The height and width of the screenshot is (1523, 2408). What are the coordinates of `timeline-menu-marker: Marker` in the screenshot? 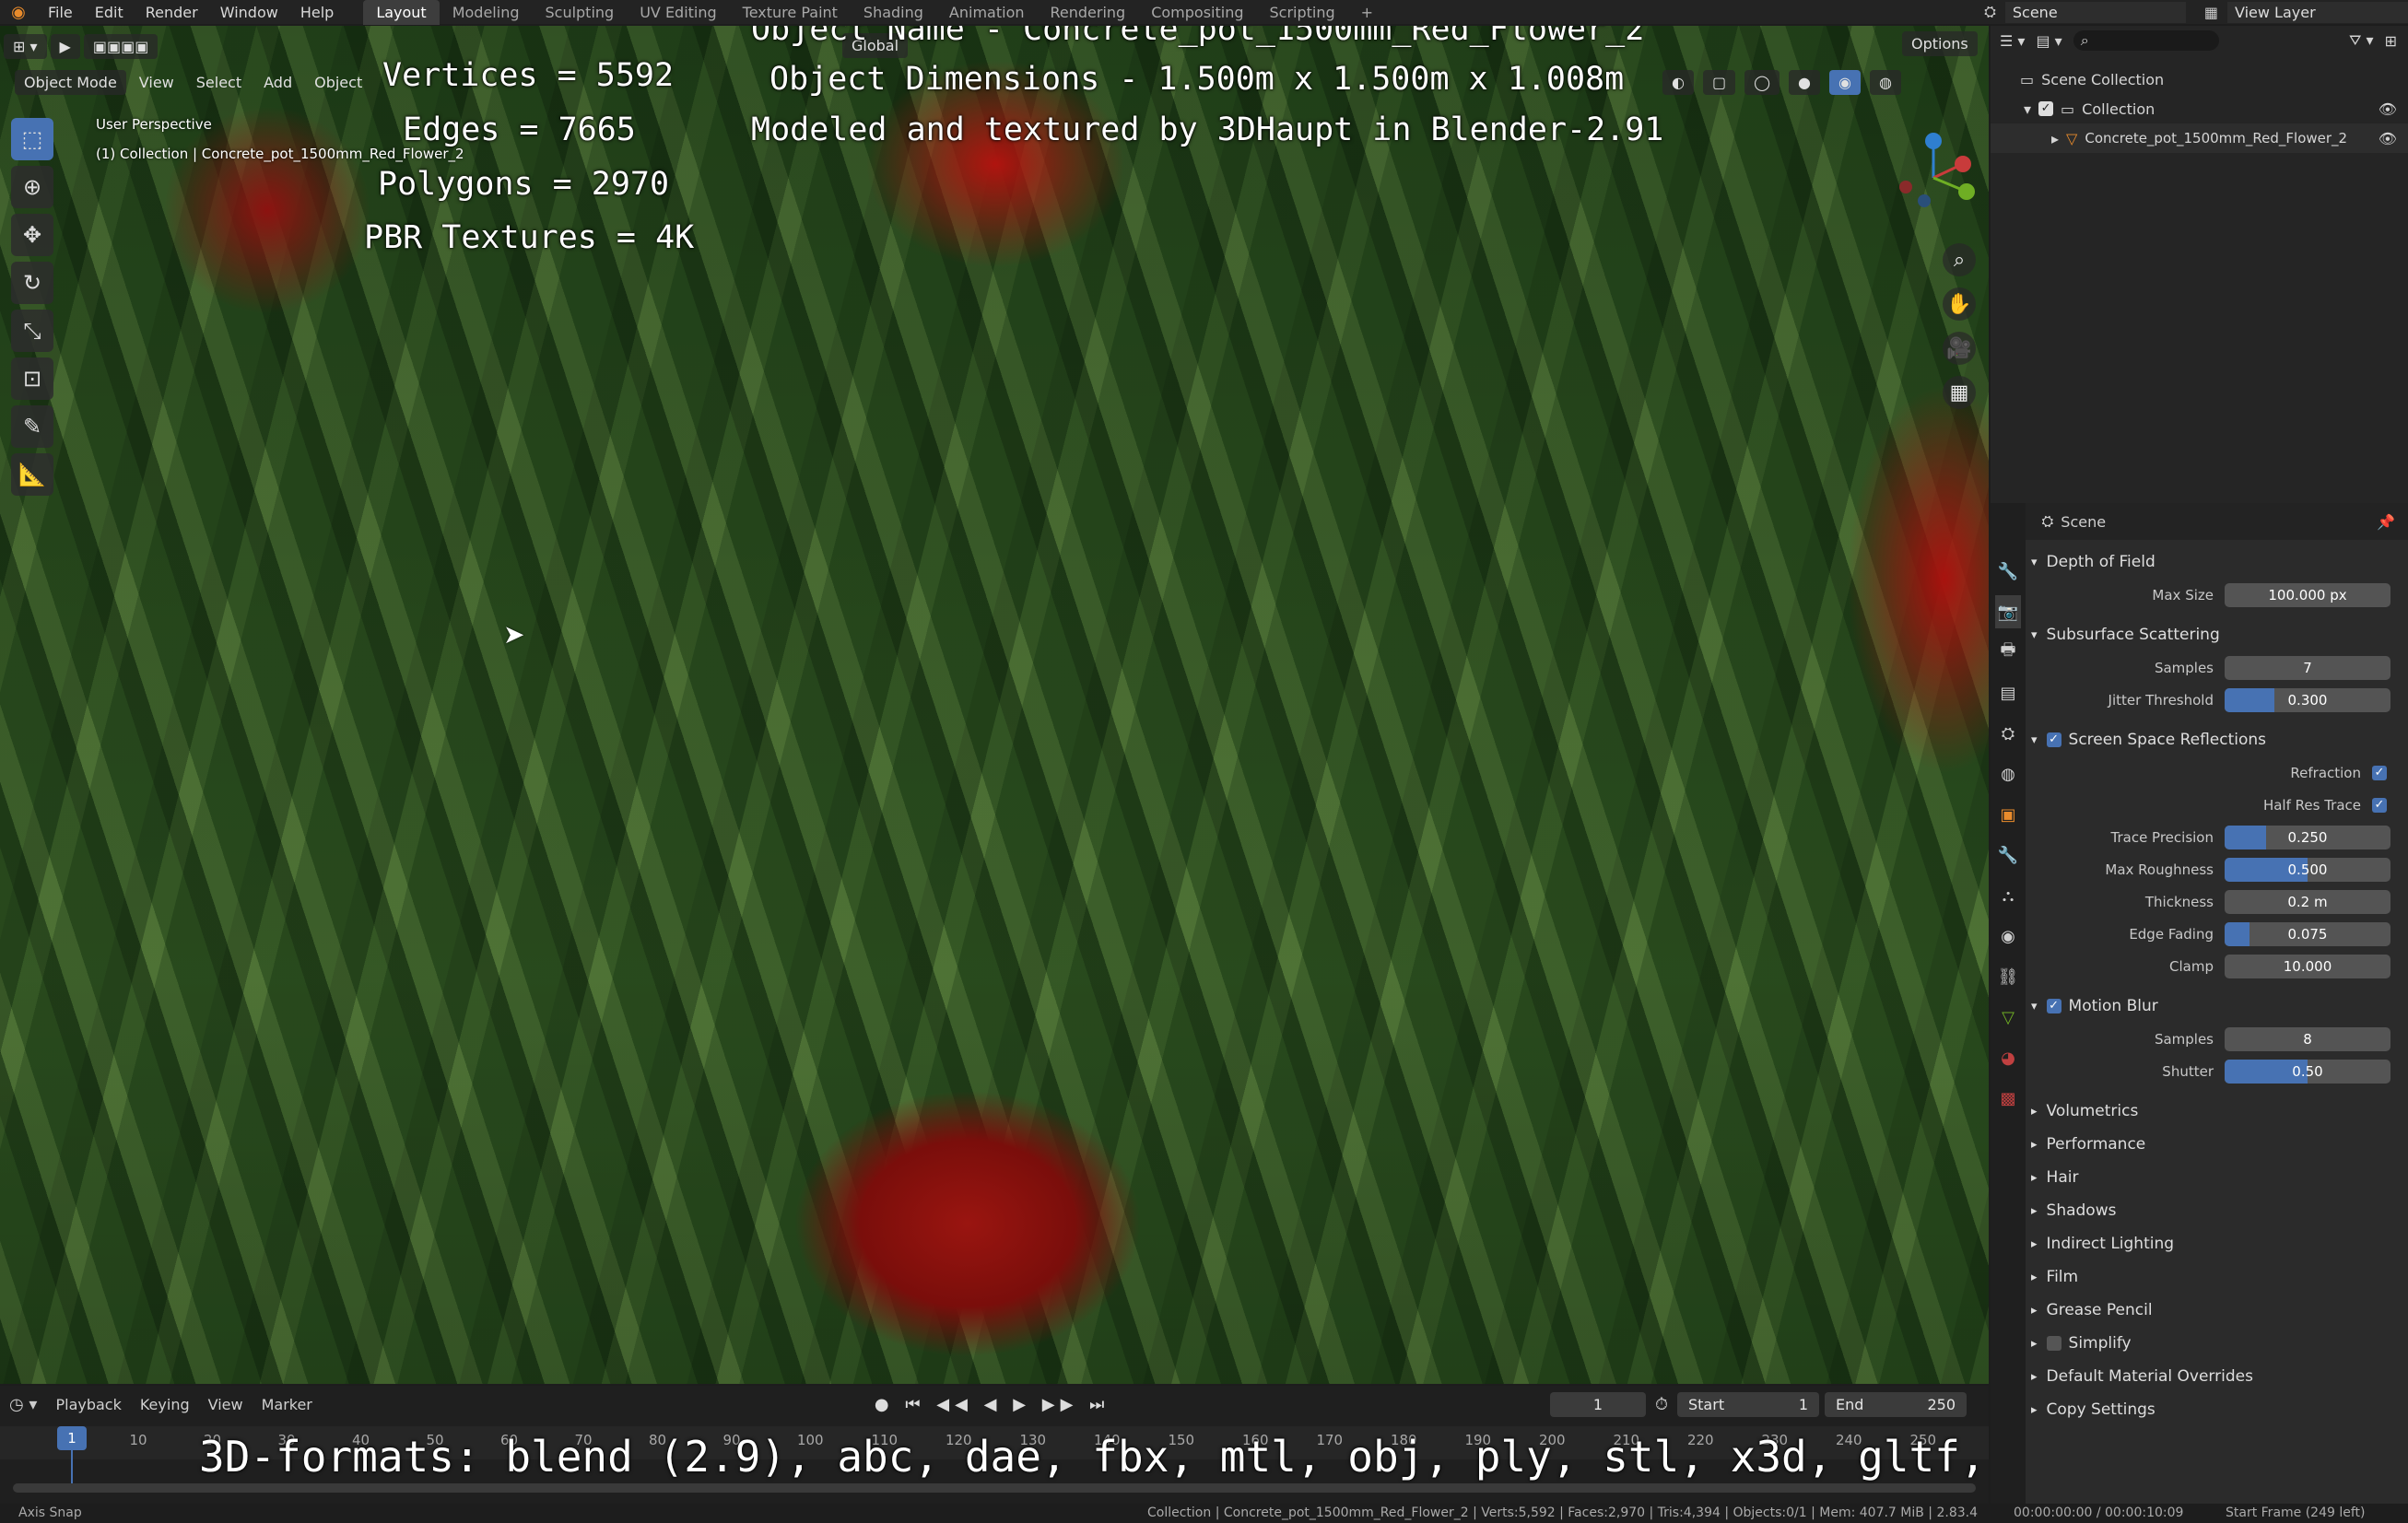 It's located at (287, 1404).